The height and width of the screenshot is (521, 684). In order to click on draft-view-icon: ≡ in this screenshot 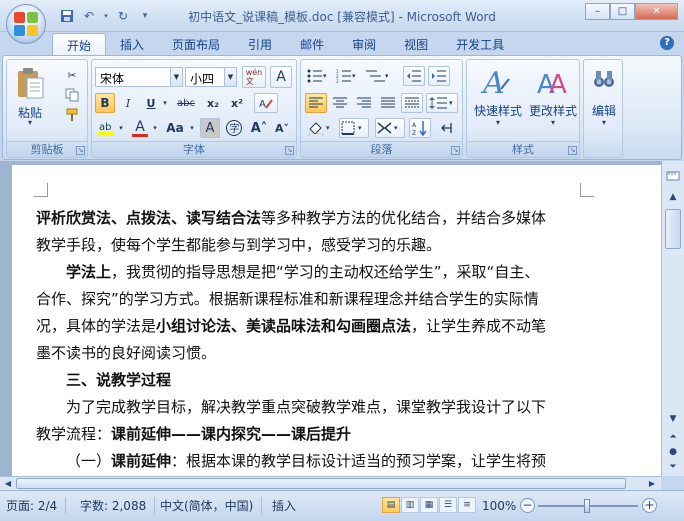, I will do `click(467, 505)`.